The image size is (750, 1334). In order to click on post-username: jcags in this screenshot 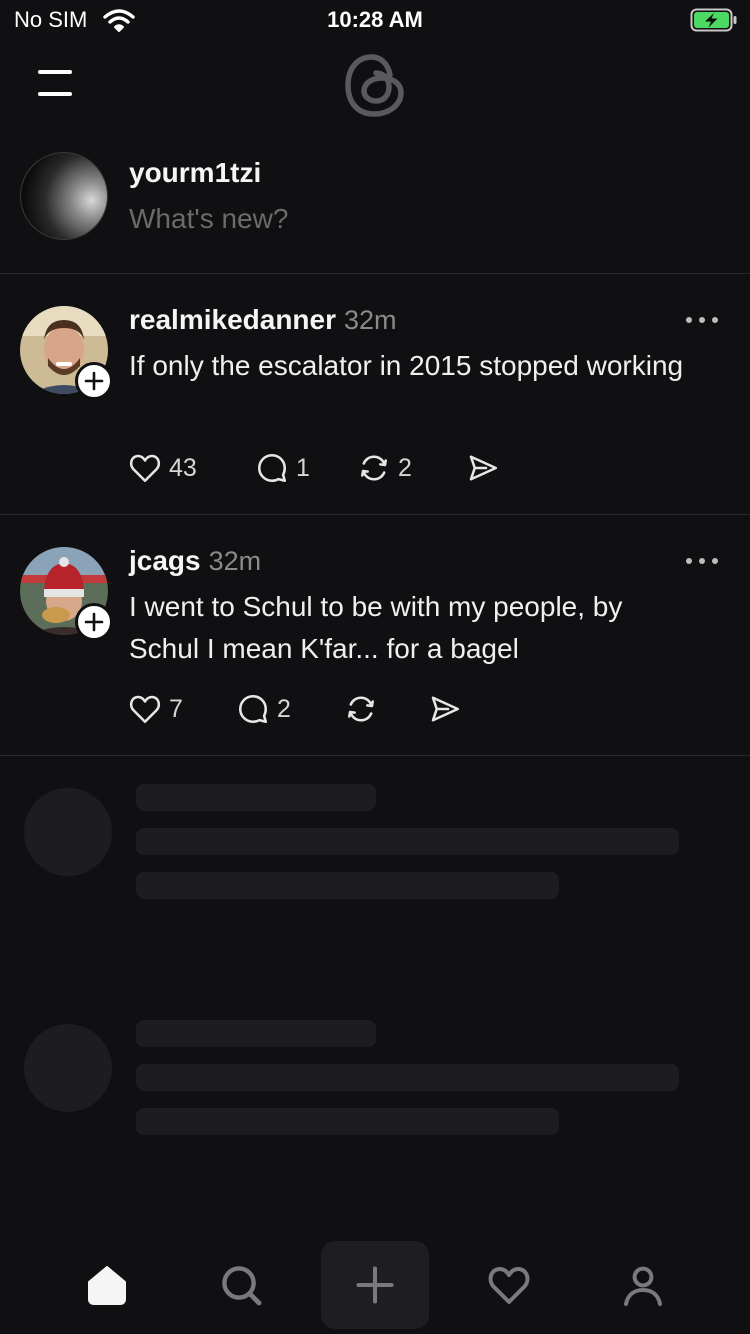, I will do `click(165, 561)`.